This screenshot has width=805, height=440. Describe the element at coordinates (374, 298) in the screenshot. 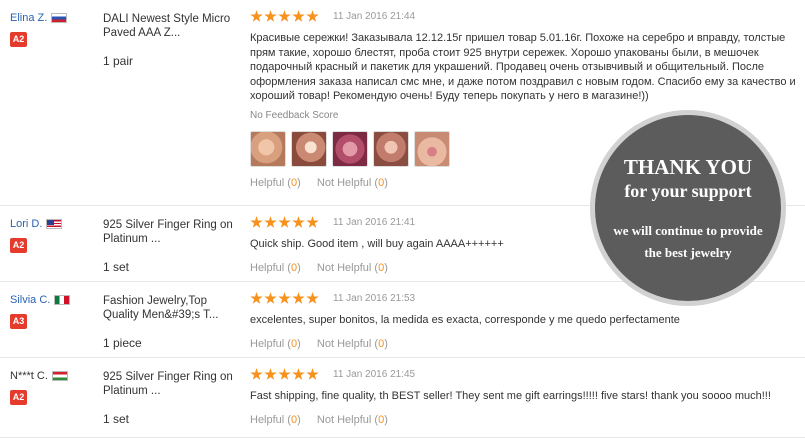

I see `review-date: 11 Jan 2016 21:53` at that location.